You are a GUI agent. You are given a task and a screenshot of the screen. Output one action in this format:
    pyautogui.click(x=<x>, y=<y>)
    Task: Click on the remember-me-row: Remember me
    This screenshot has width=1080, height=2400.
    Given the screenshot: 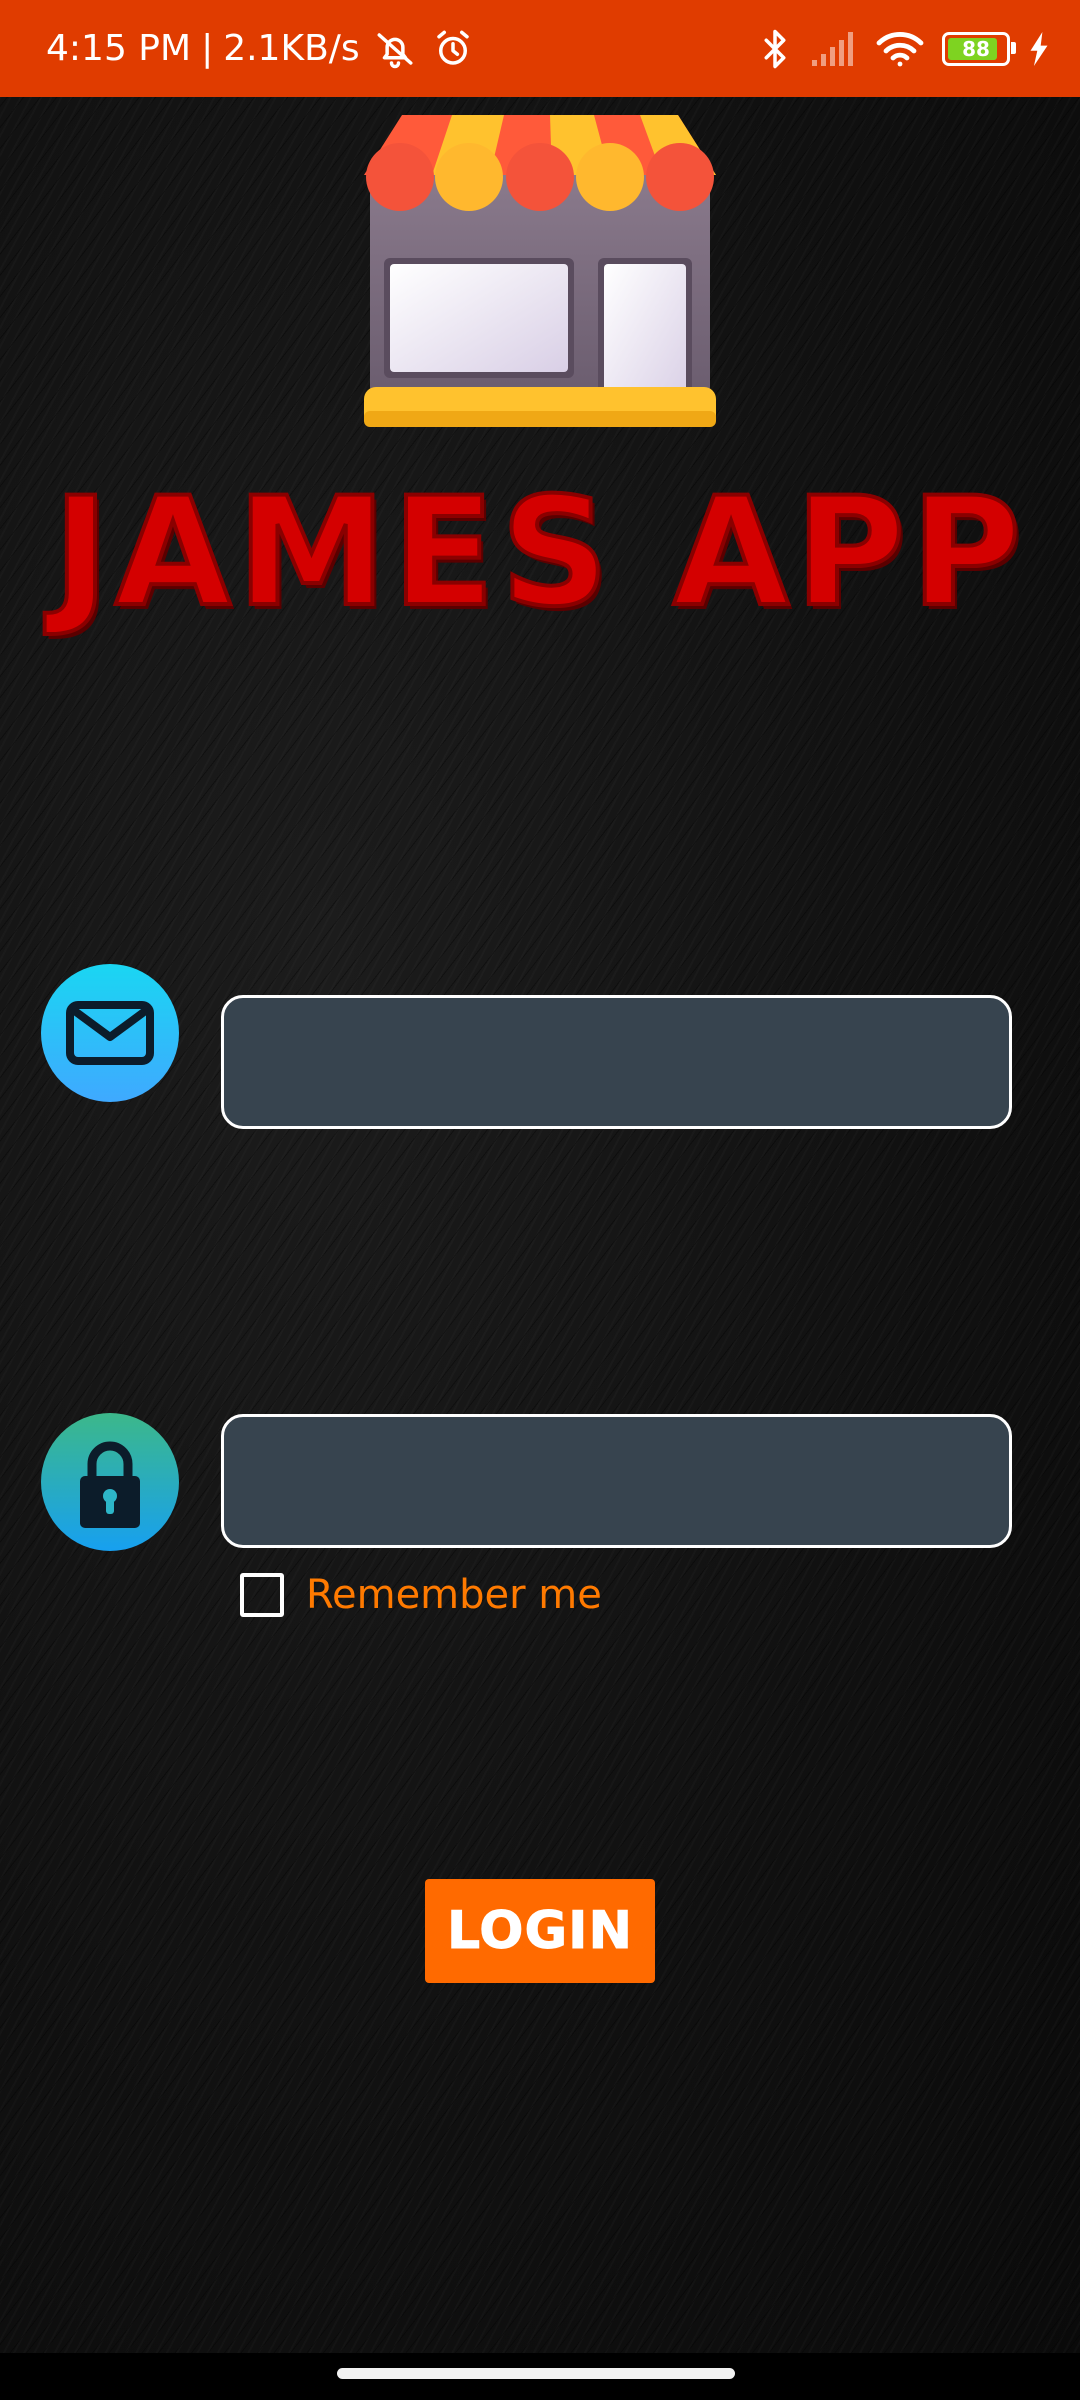 What is the action you would take?
    pyautogui.click(x=421, y=1595)
    